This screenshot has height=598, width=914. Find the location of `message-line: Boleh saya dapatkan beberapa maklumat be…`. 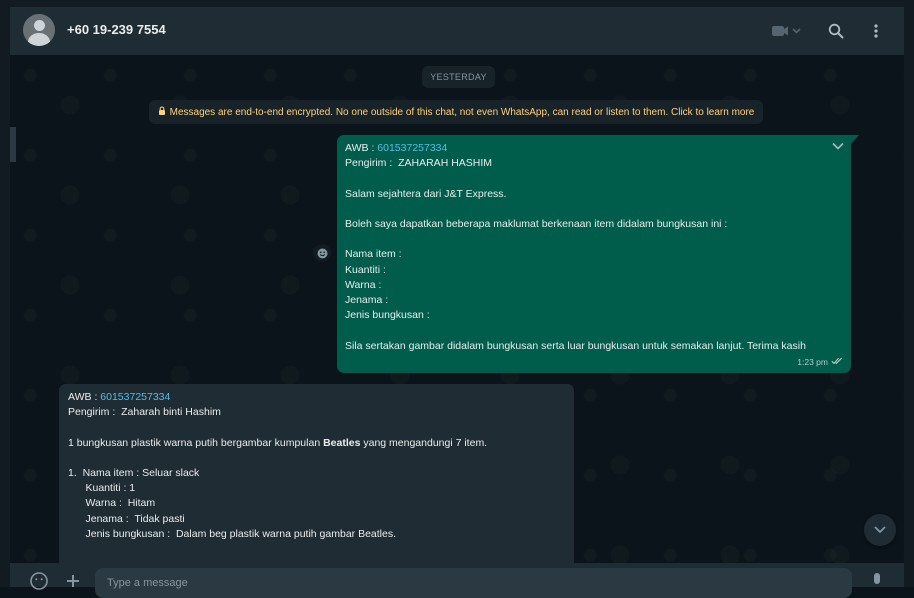

message-line: Boleh saya dapatkan beberapa maklumat be… is located at coordinates (536, 223).